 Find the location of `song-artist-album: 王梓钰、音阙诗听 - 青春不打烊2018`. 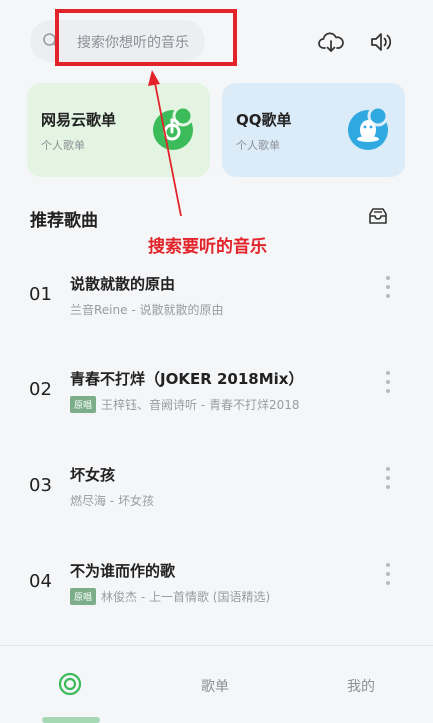

song-artist-album: 王梓钰、音阙诗听 - 青春不打烊2018 is located at coordinates (200, 405).